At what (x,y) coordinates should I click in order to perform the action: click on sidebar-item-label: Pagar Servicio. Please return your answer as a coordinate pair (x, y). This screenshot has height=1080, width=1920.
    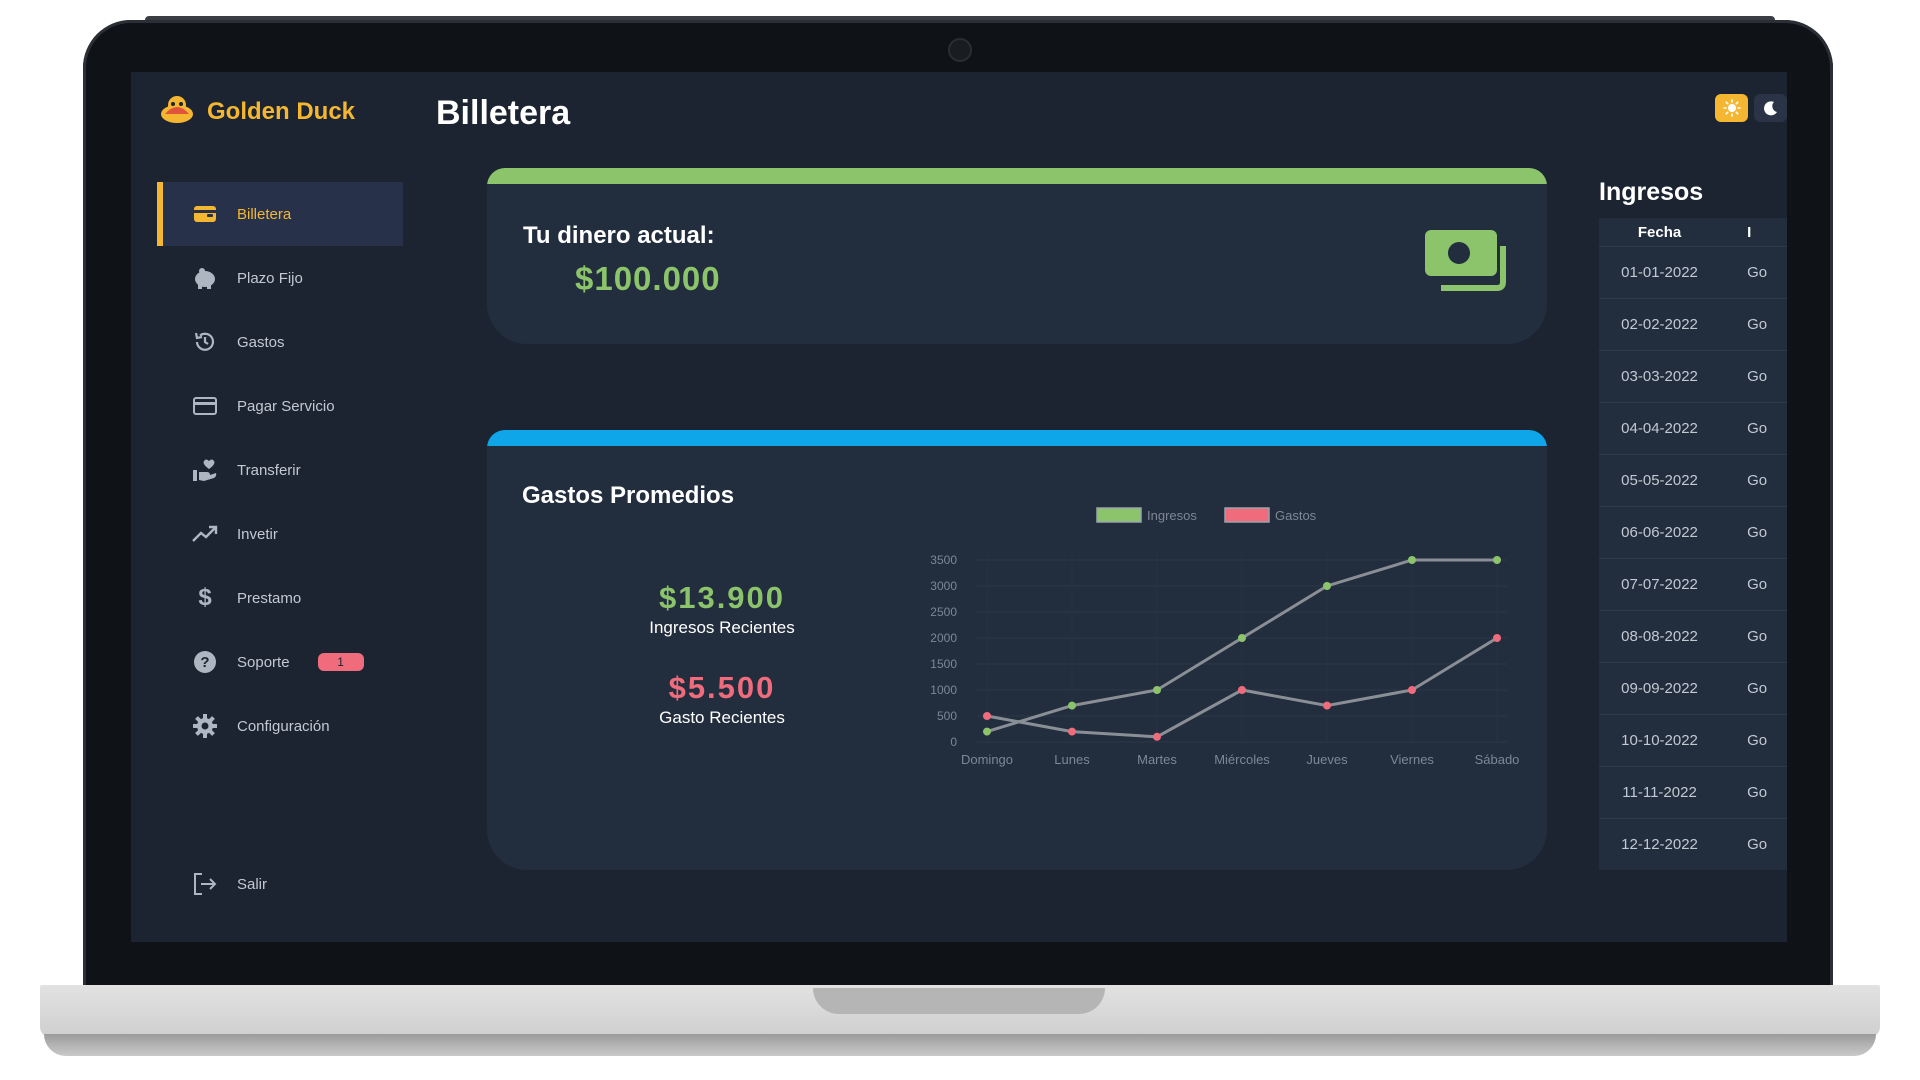
    Looking at the image, I should click on (286, 406).